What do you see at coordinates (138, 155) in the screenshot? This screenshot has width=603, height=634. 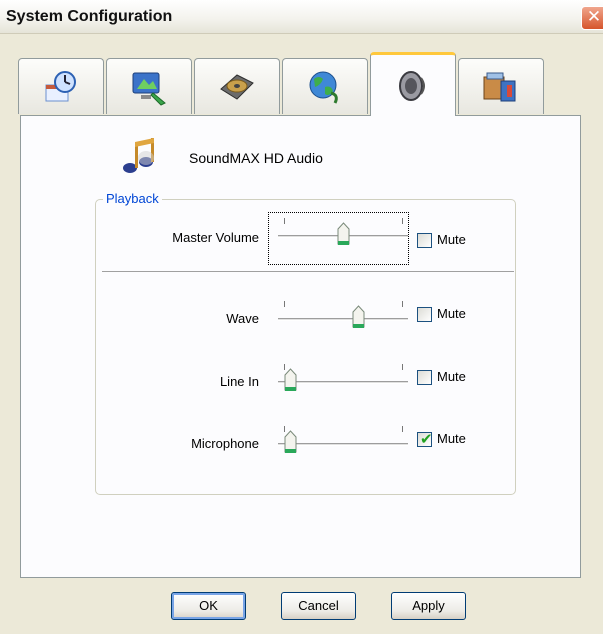 I see `music-notes-icon` at bounding box center [138, 155].